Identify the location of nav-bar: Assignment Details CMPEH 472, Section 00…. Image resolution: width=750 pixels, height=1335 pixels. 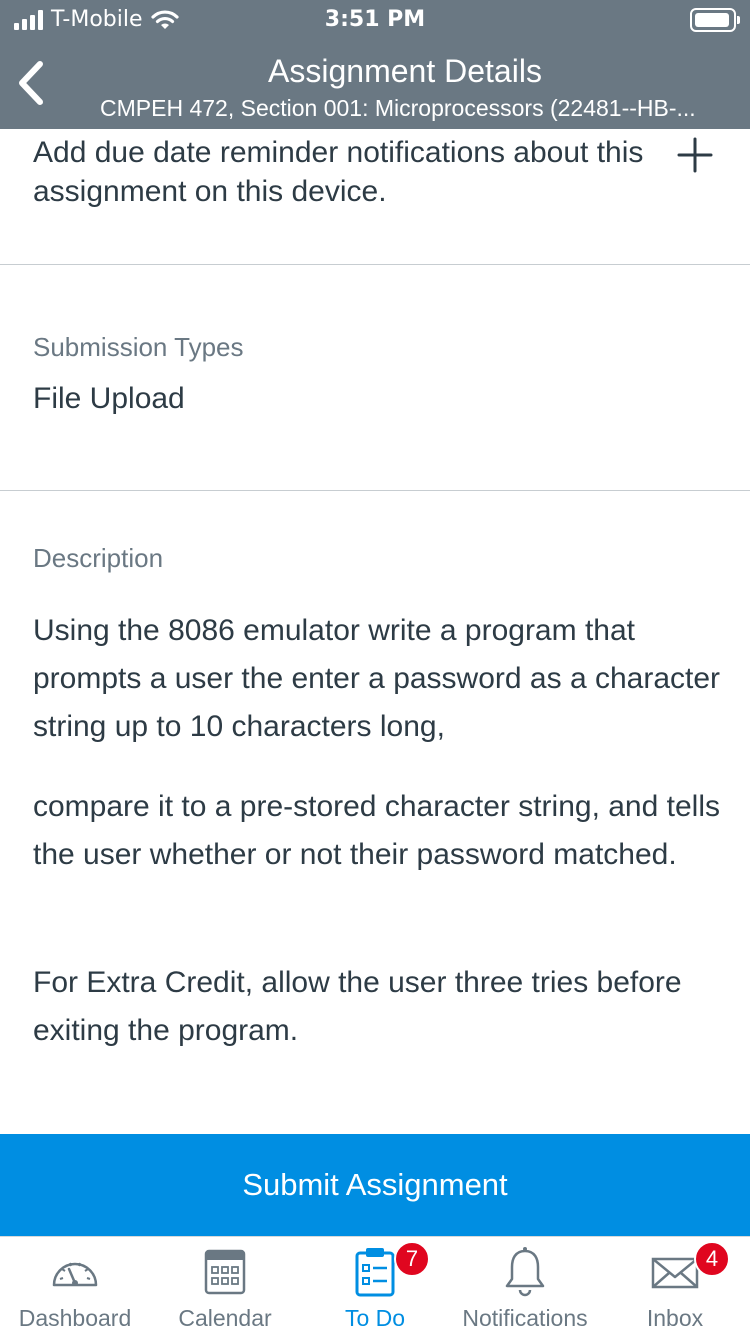
(375, 84).